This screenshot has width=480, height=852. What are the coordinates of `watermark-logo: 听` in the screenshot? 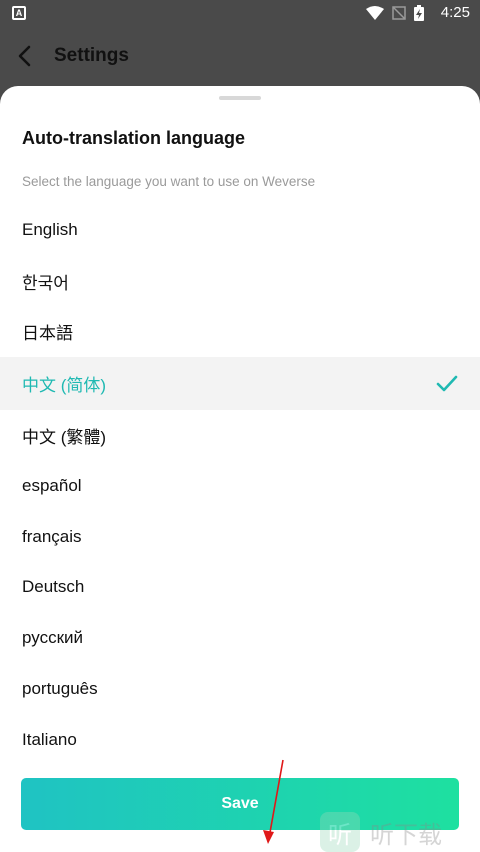 It's located at (340, 832).